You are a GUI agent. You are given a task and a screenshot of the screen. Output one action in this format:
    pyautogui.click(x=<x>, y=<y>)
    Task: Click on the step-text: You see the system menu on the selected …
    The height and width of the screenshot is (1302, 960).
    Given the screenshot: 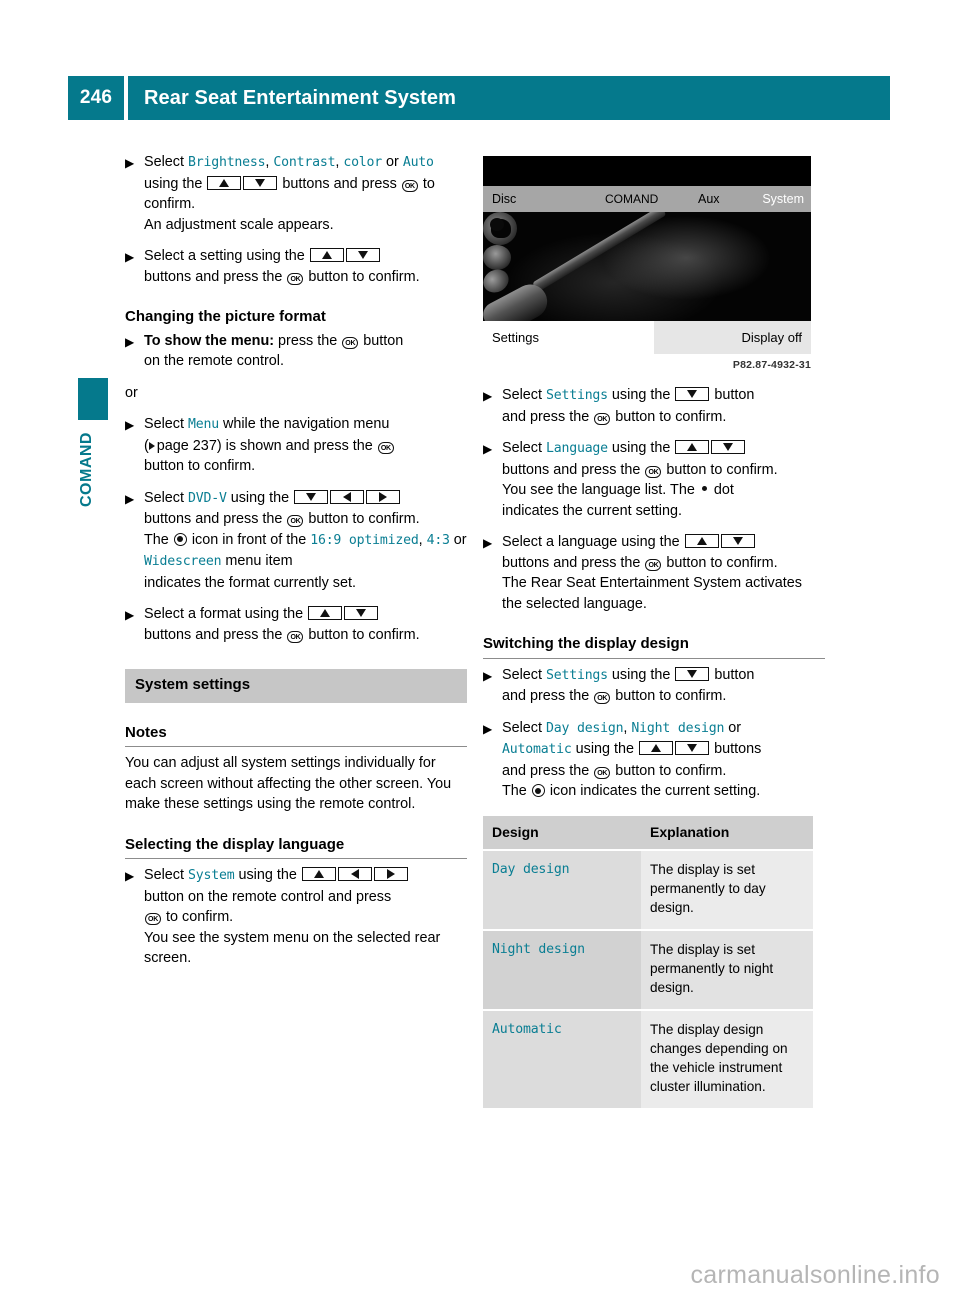 What is the action you would take?
    pyautogui.click(x=292, y=948)
    